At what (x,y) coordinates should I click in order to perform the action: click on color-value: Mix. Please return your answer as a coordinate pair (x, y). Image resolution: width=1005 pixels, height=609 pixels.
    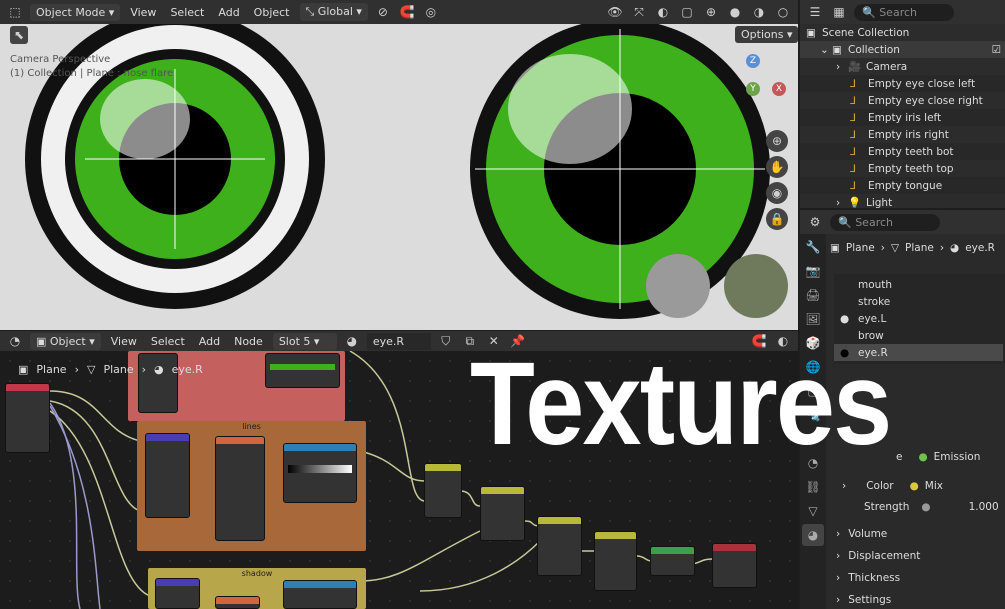
    Looking at the image, I should click on (934, 486).